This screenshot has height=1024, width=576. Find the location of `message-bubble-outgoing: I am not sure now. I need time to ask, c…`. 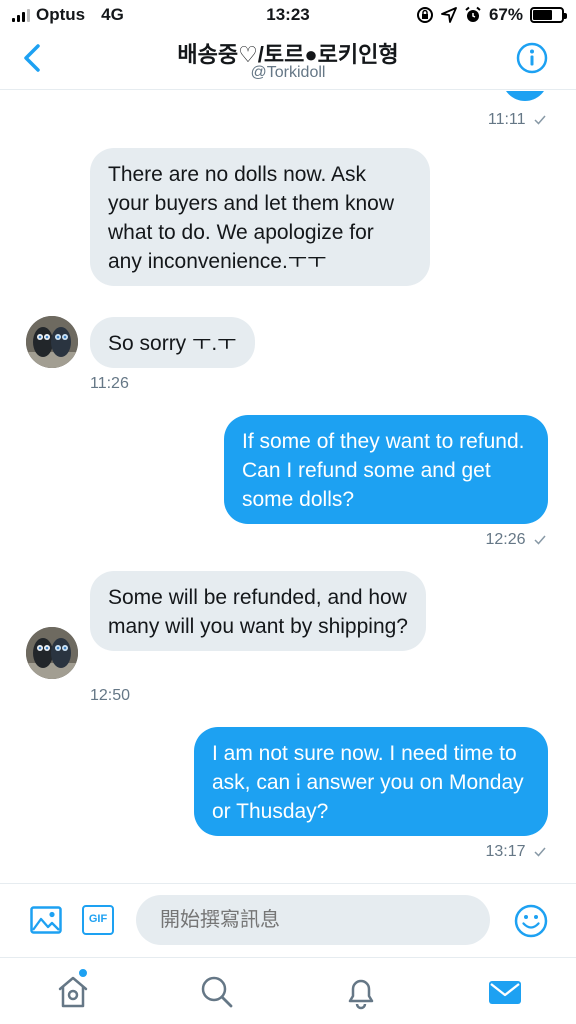

message-bubble-outgoing: I am not sure now. I need time to ask, c… is located at coordinates (371, 781).